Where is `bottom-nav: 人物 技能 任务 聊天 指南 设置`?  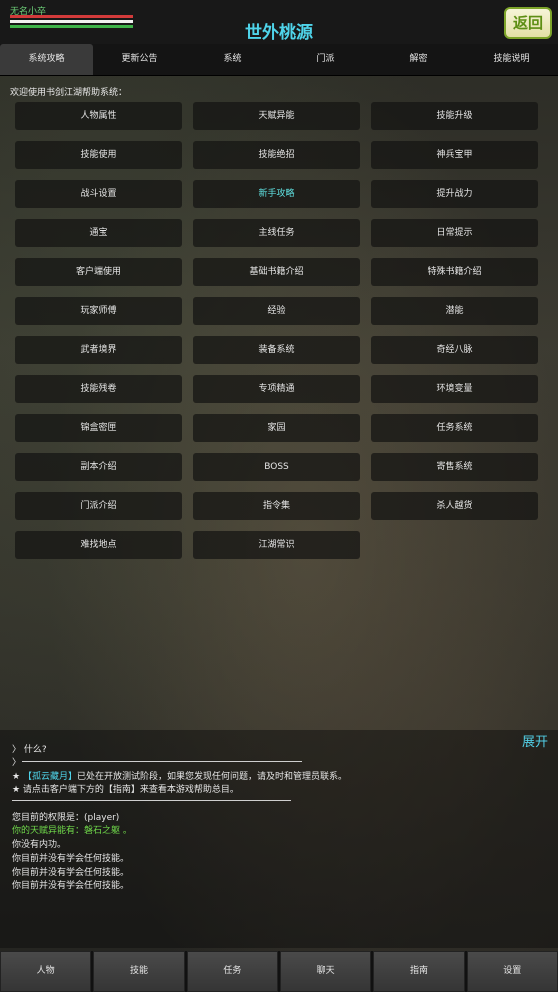 bottom-nav: 人物 技能 任务 聊天 指南 设置 is located at coordinates (279, 971).